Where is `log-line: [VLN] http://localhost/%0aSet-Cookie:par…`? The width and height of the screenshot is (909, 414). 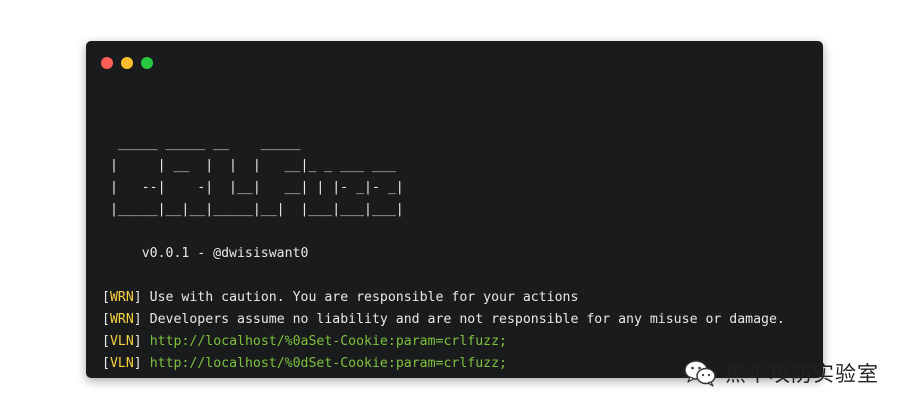
log-line: [VLN] http://localhost/%0aSet-Cookie:par… is located at coordinates (304, 341).